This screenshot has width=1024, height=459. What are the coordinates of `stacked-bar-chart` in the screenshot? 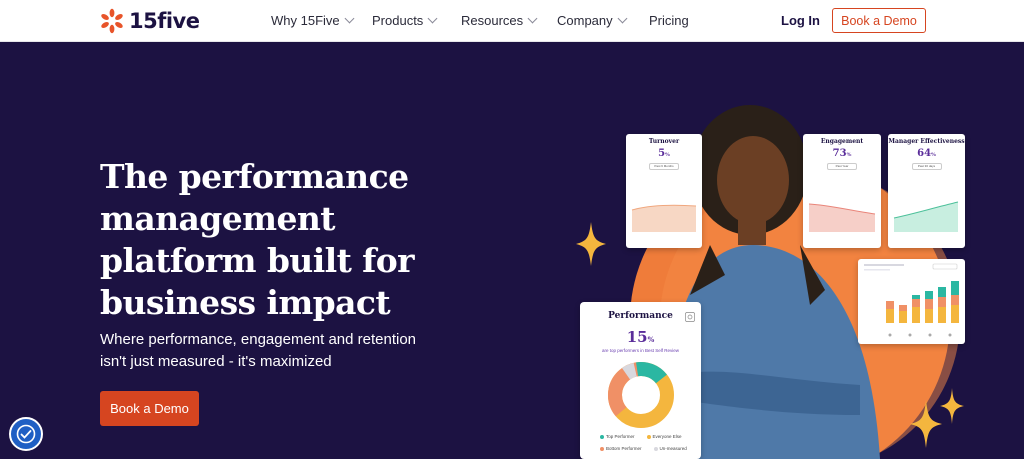 It's located at (911, 300).